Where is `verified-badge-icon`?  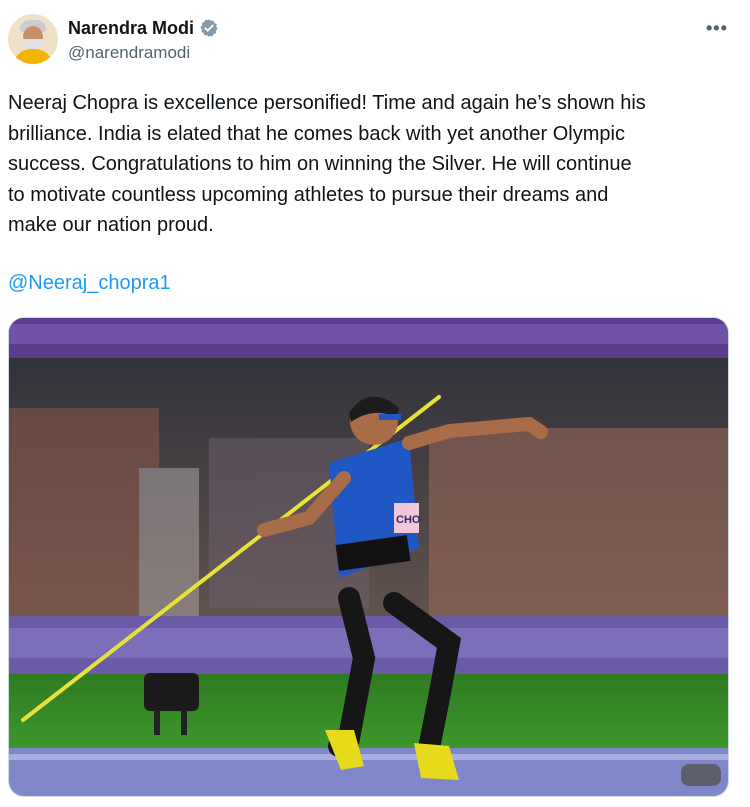 verified-badge-icon is located at coordinates (209, 28).